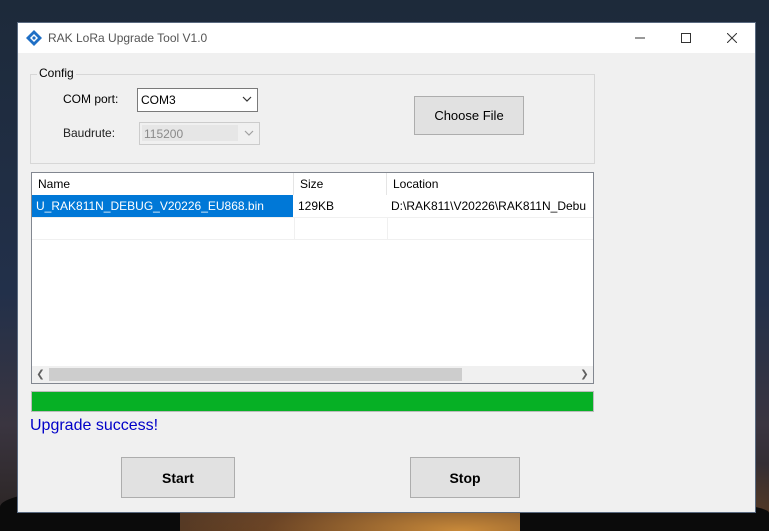 Image resolution: width=769 pixels, height=531 pixels. Describe the element at coordinates (469, 115) in the screenshot. I see `choose-file-button: Choose File` at that location.